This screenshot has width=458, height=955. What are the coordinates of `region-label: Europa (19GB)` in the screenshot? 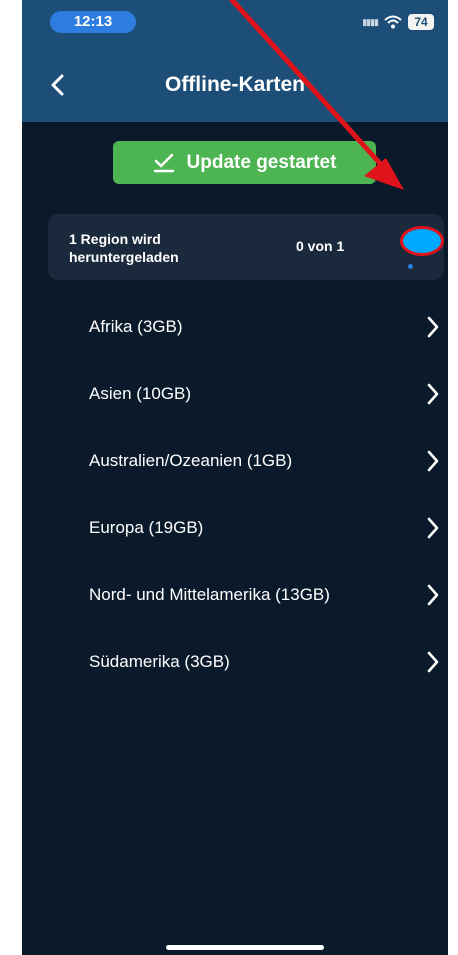 It's located at (146, 527).